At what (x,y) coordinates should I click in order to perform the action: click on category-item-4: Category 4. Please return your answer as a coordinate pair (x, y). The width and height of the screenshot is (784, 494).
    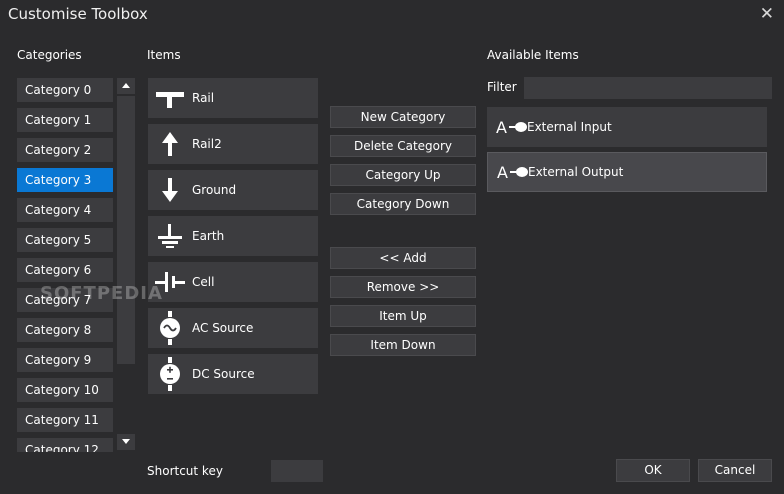
    Looking at the image, I should click on (65, 210).